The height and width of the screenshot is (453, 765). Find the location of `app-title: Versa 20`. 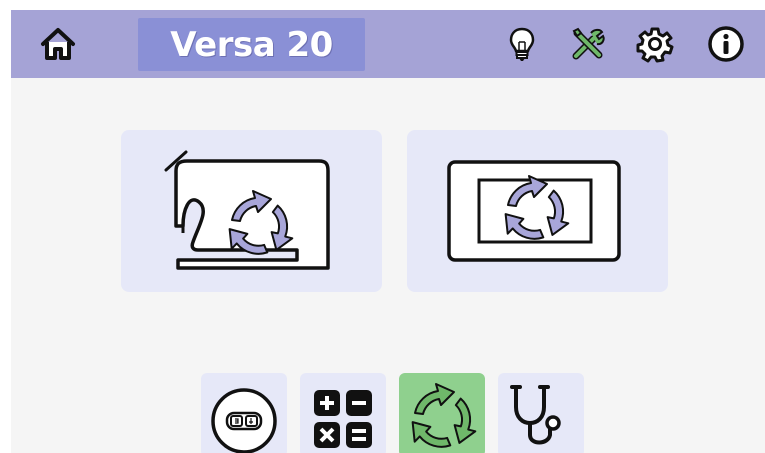

app-title: Versa 20 is located at coordinates (251, 44).